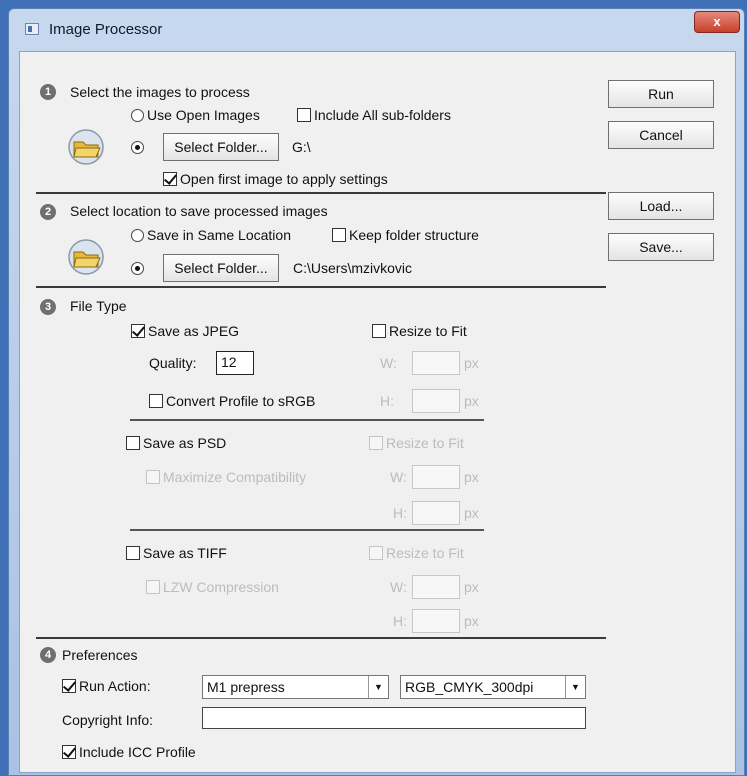 This screenshot has width=747, height=776. Describe the element at coordinates (436, 401) in the screenshot. I see `jpeg-height-input` at that location.